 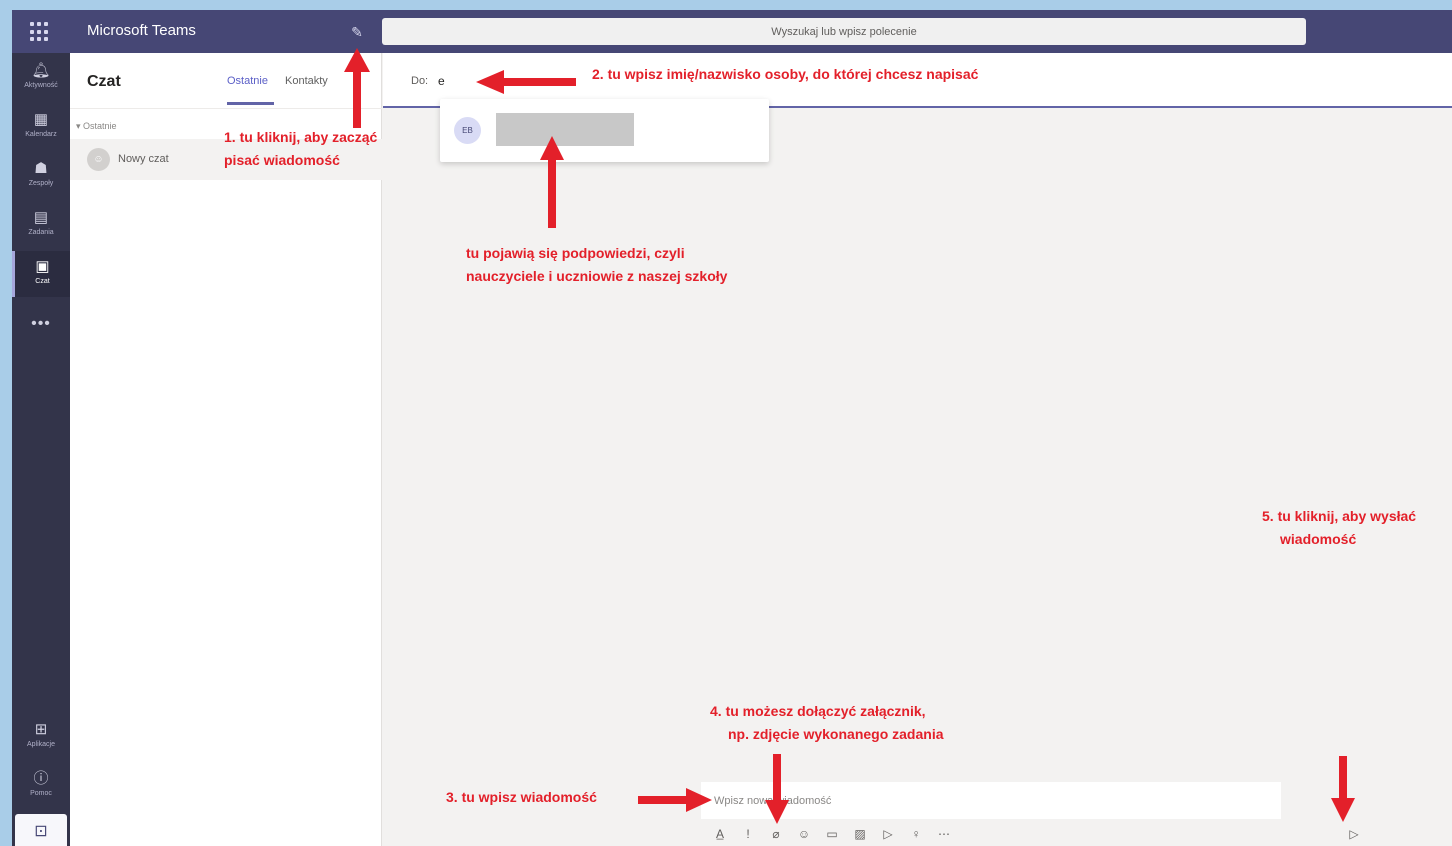 What do you see at coordinates (306, 81) in the screenshot?
I see `tab-contacts: Kontakty` at bounding box center [306, 81].